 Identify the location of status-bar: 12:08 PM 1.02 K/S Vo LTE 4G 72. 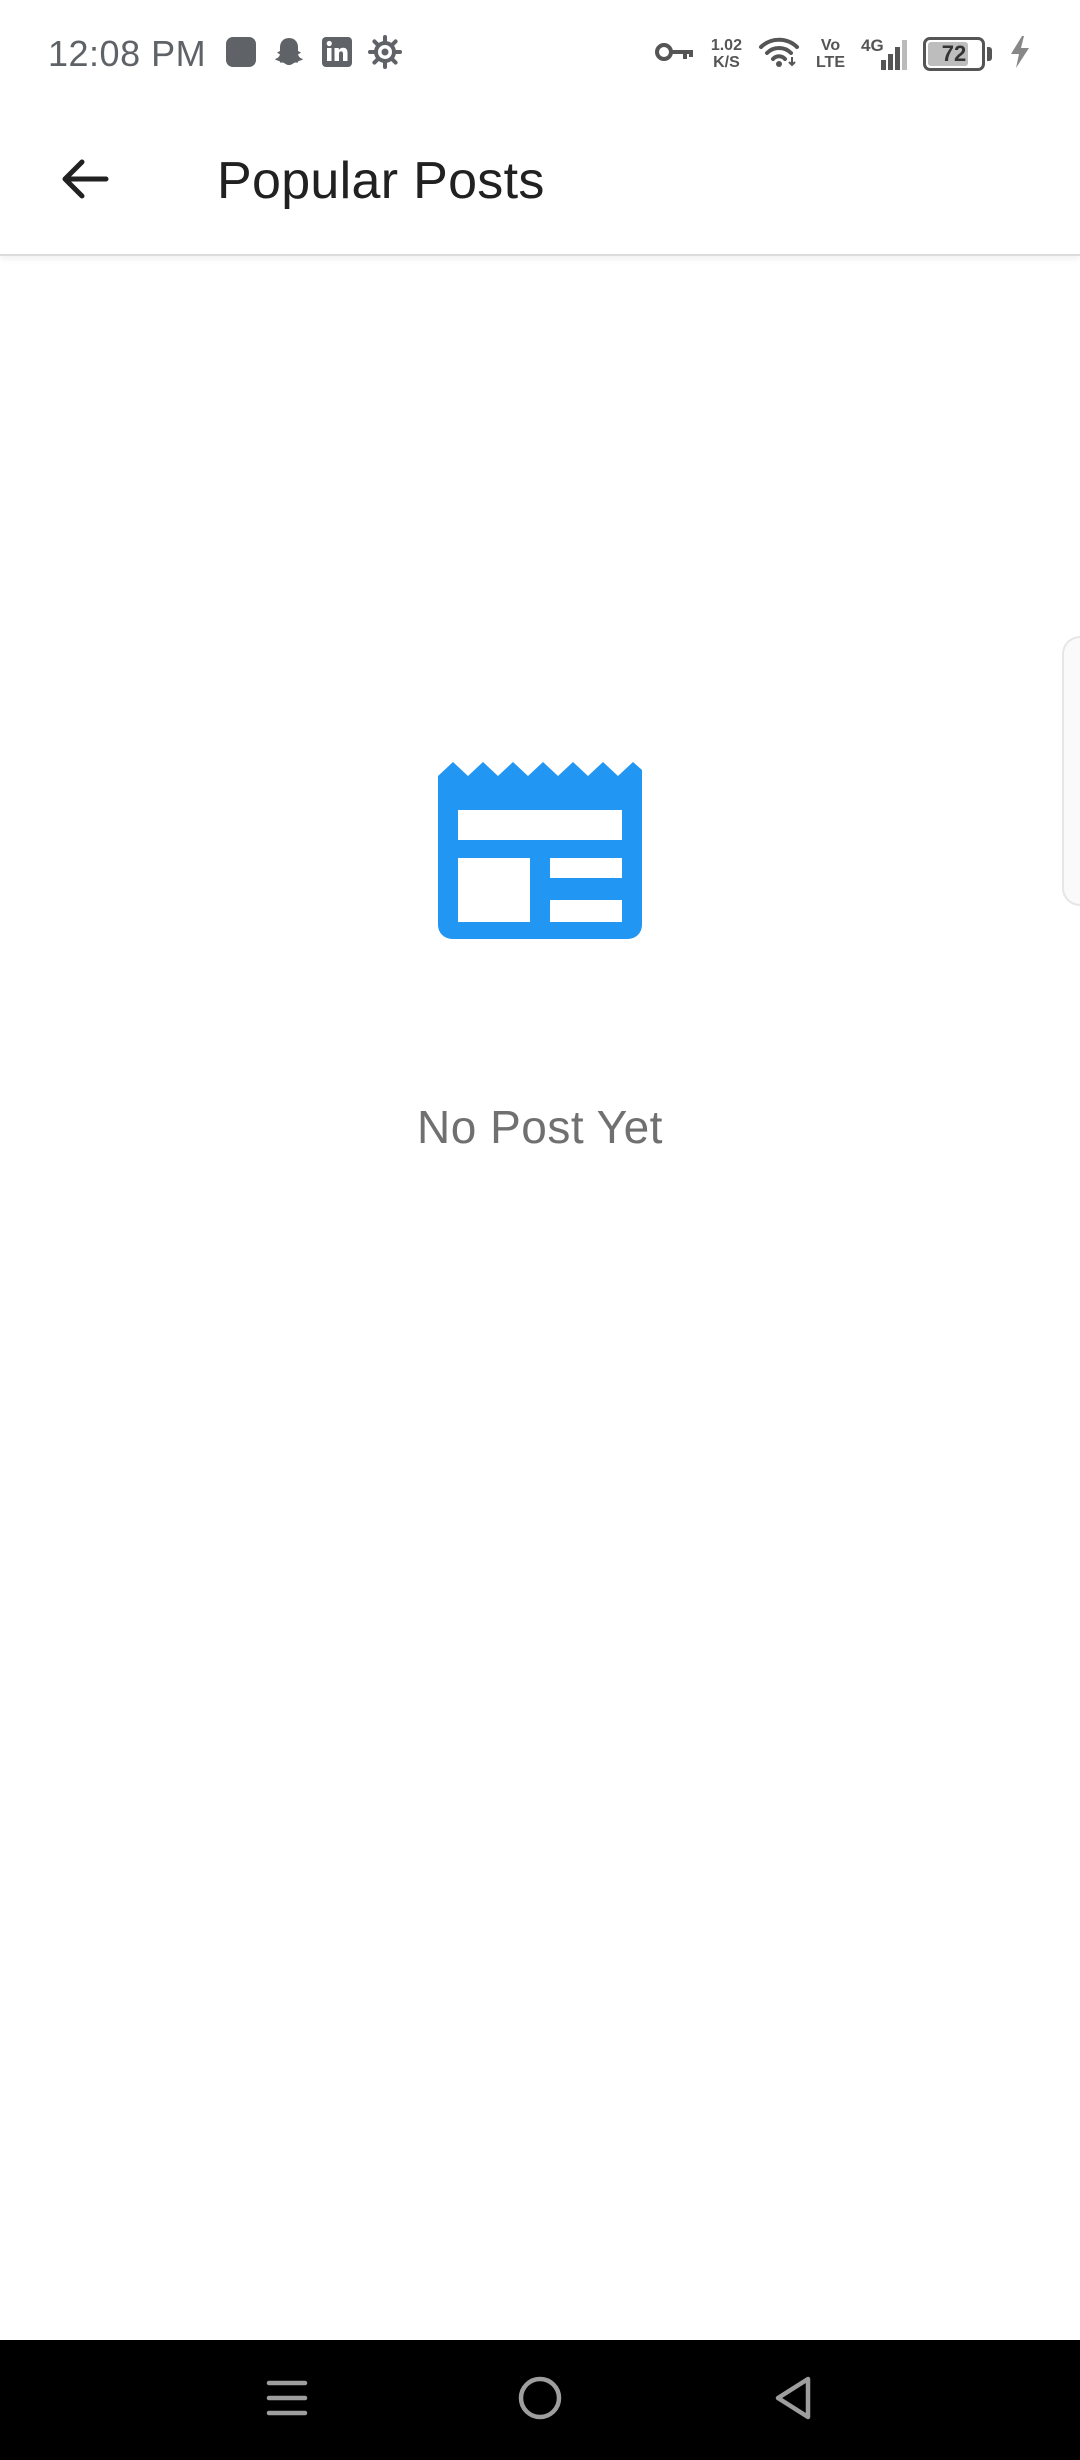
(540, 54).